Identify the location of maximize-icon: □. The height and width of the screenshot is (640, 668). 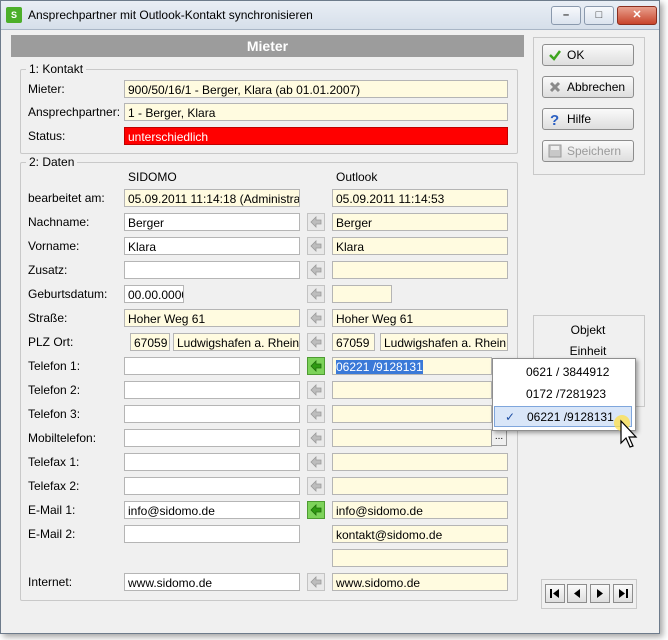
(599, 15).